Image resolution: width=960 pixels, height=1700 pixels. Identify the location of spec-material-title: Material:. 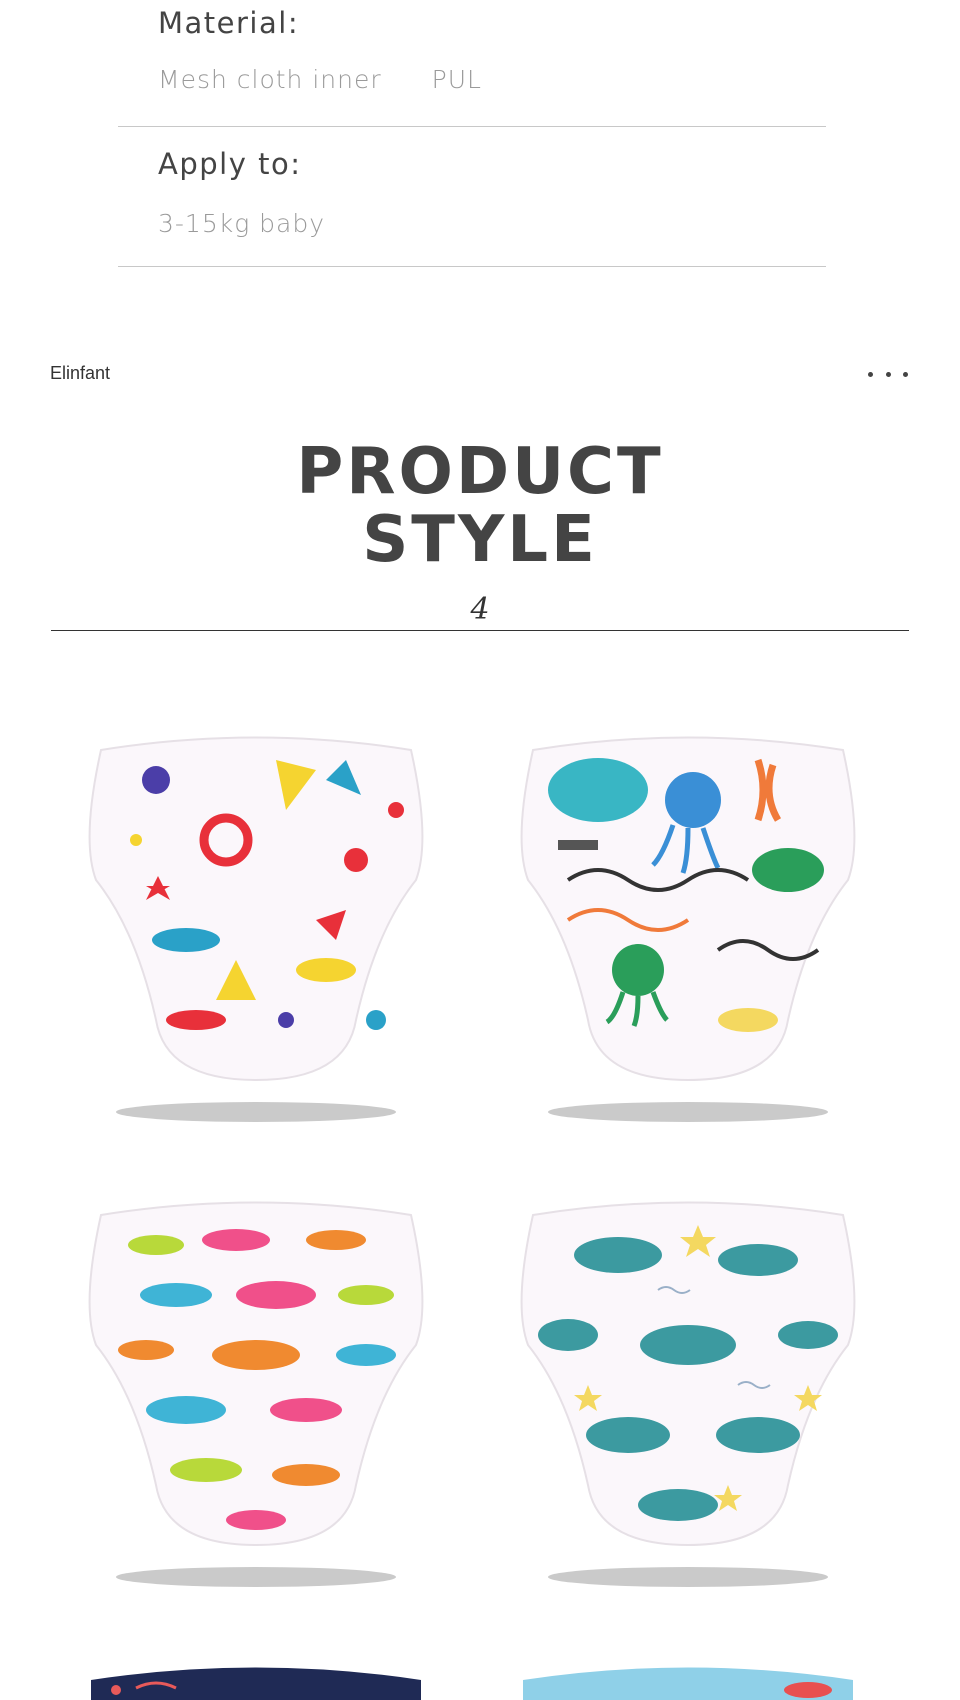
(229, 23).